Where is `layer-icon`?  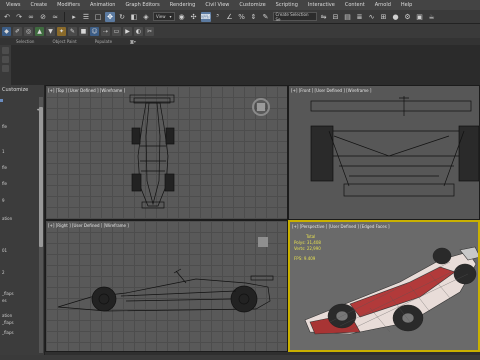 layer-icon is located at coordinates (5, 50).